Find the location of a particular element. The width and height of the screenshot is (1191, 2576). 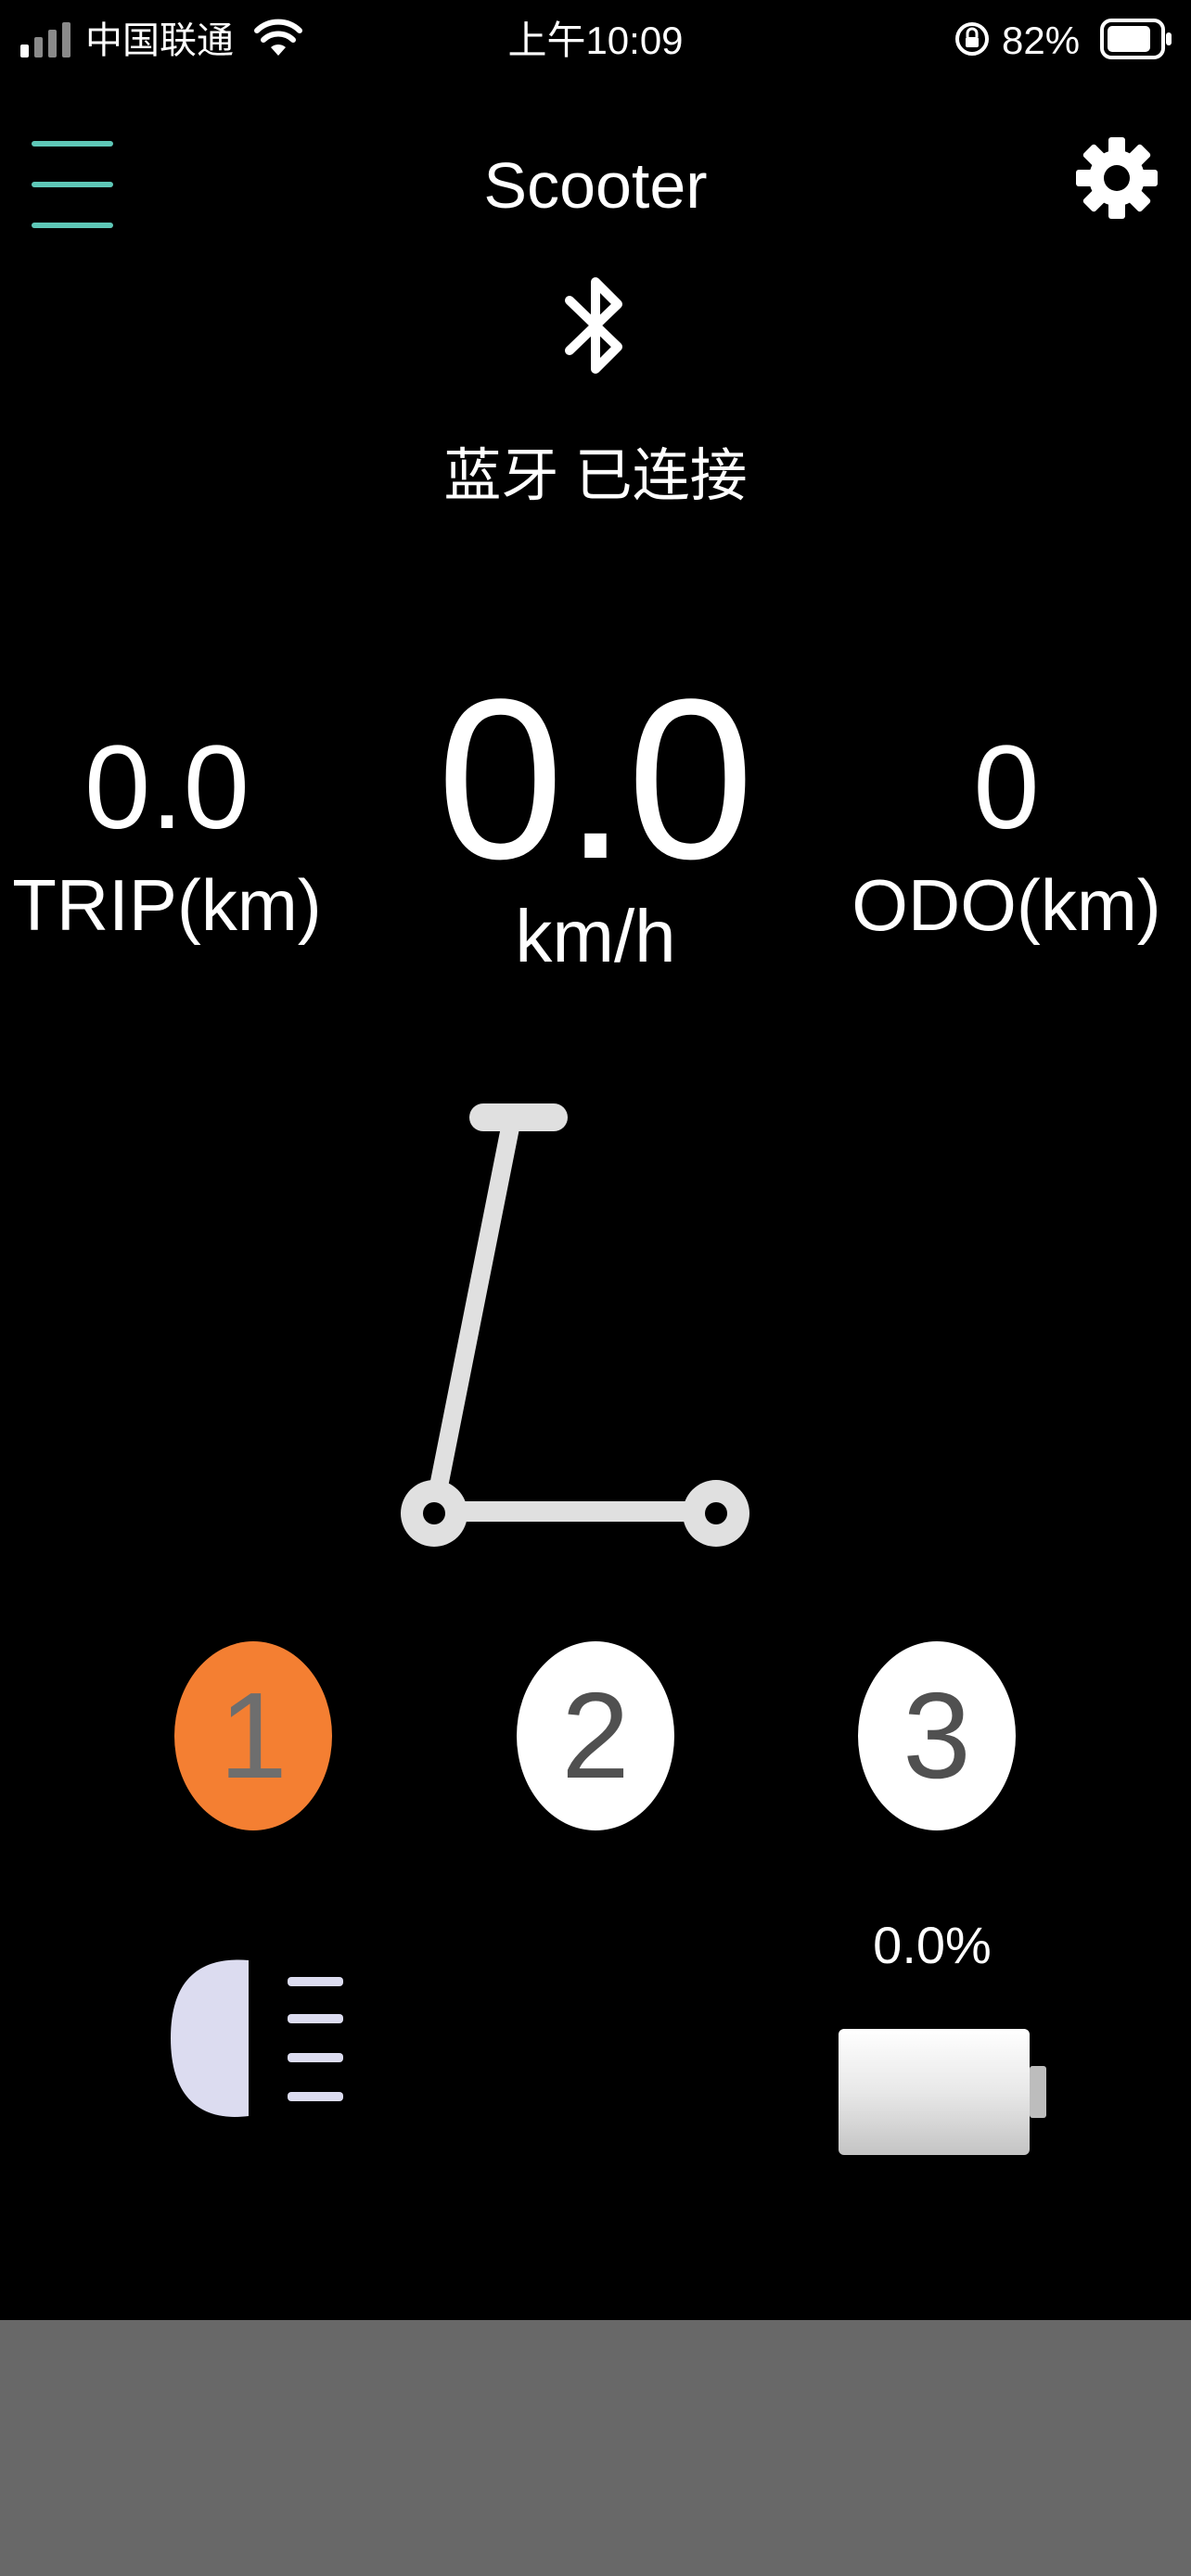

mode-2-button: 2 is located at coordinates (595, 1735).